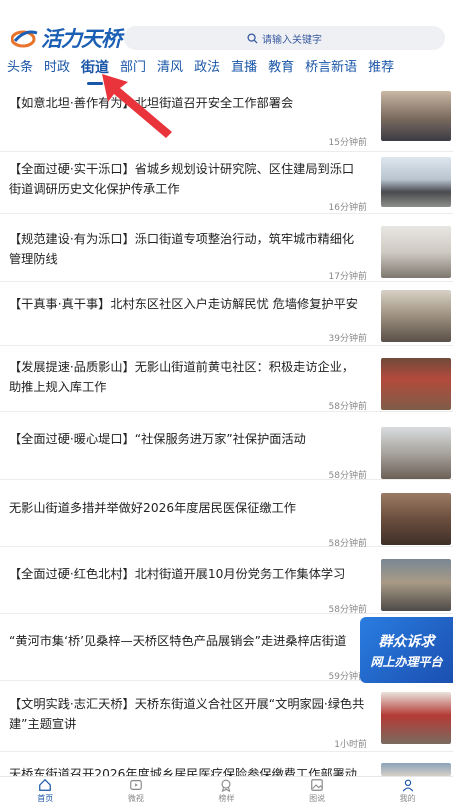 This screenshot has height=804, width=453. I want to click on video-icon, so click(136, 785).